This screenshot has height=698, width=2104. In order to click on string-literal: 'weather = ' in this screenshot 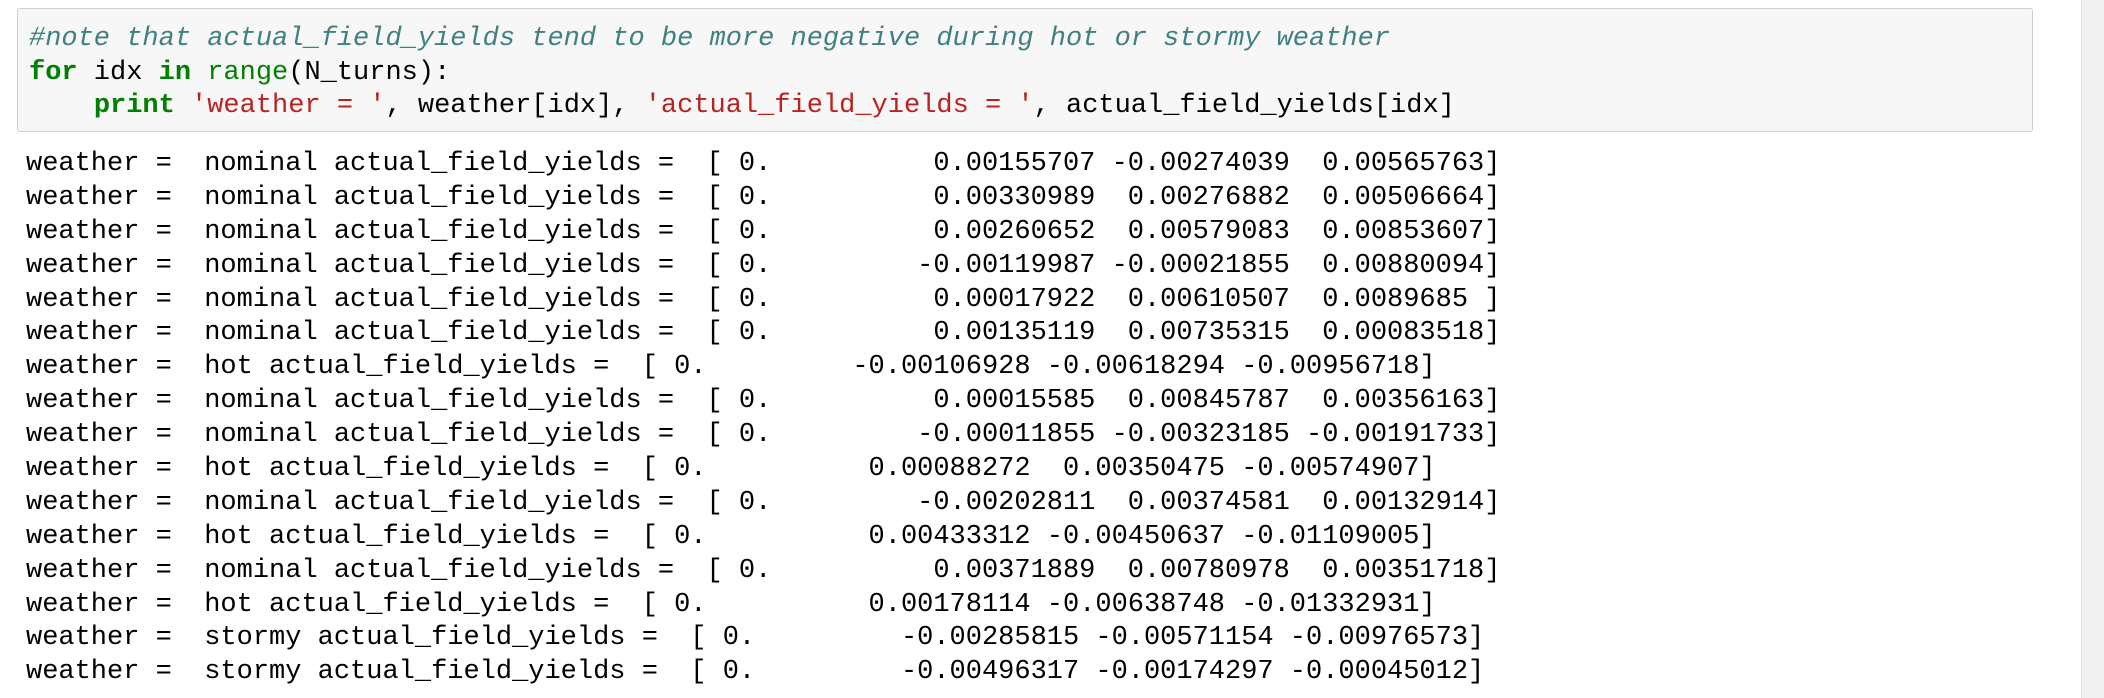, I will do `click(288, 106)`.